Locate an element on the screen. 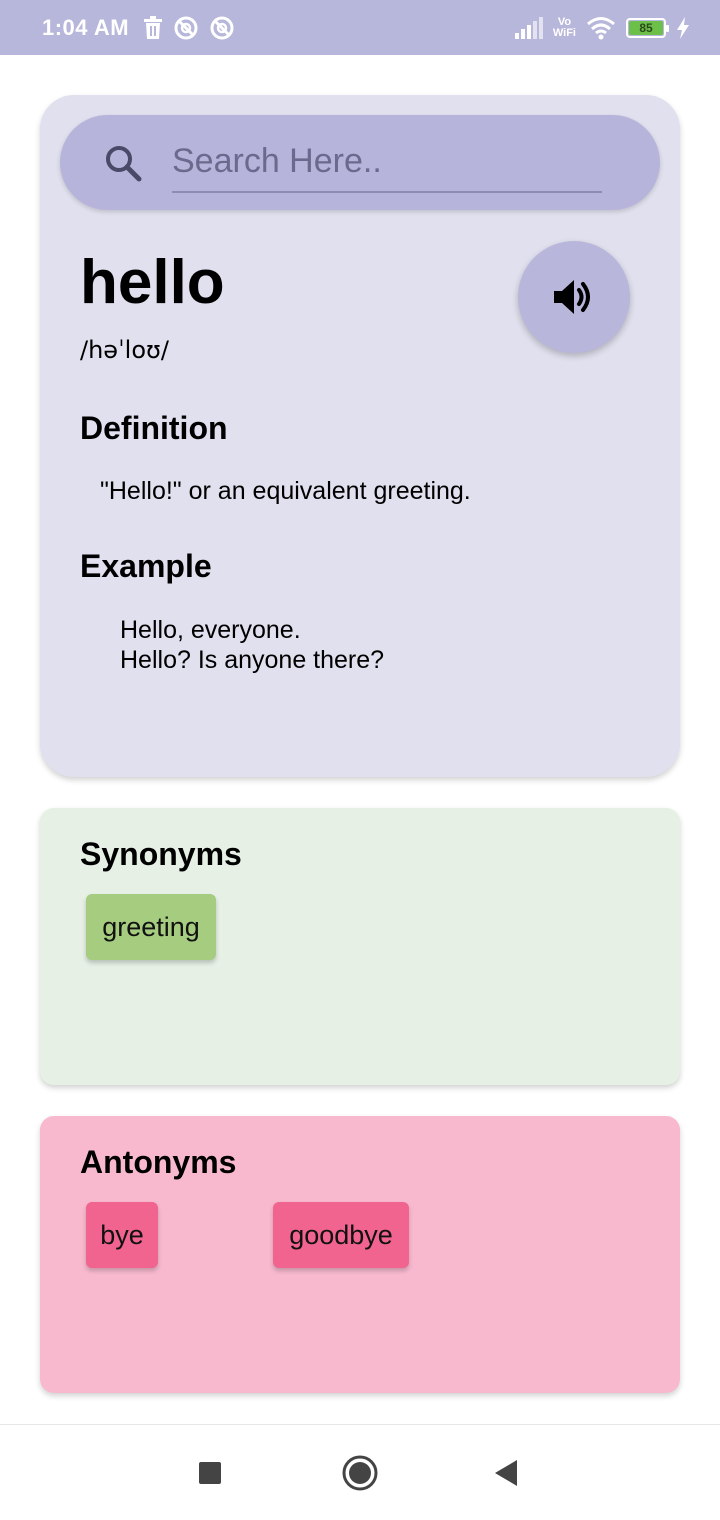  speaker-volume-icon is located at coordinates (572, 297).